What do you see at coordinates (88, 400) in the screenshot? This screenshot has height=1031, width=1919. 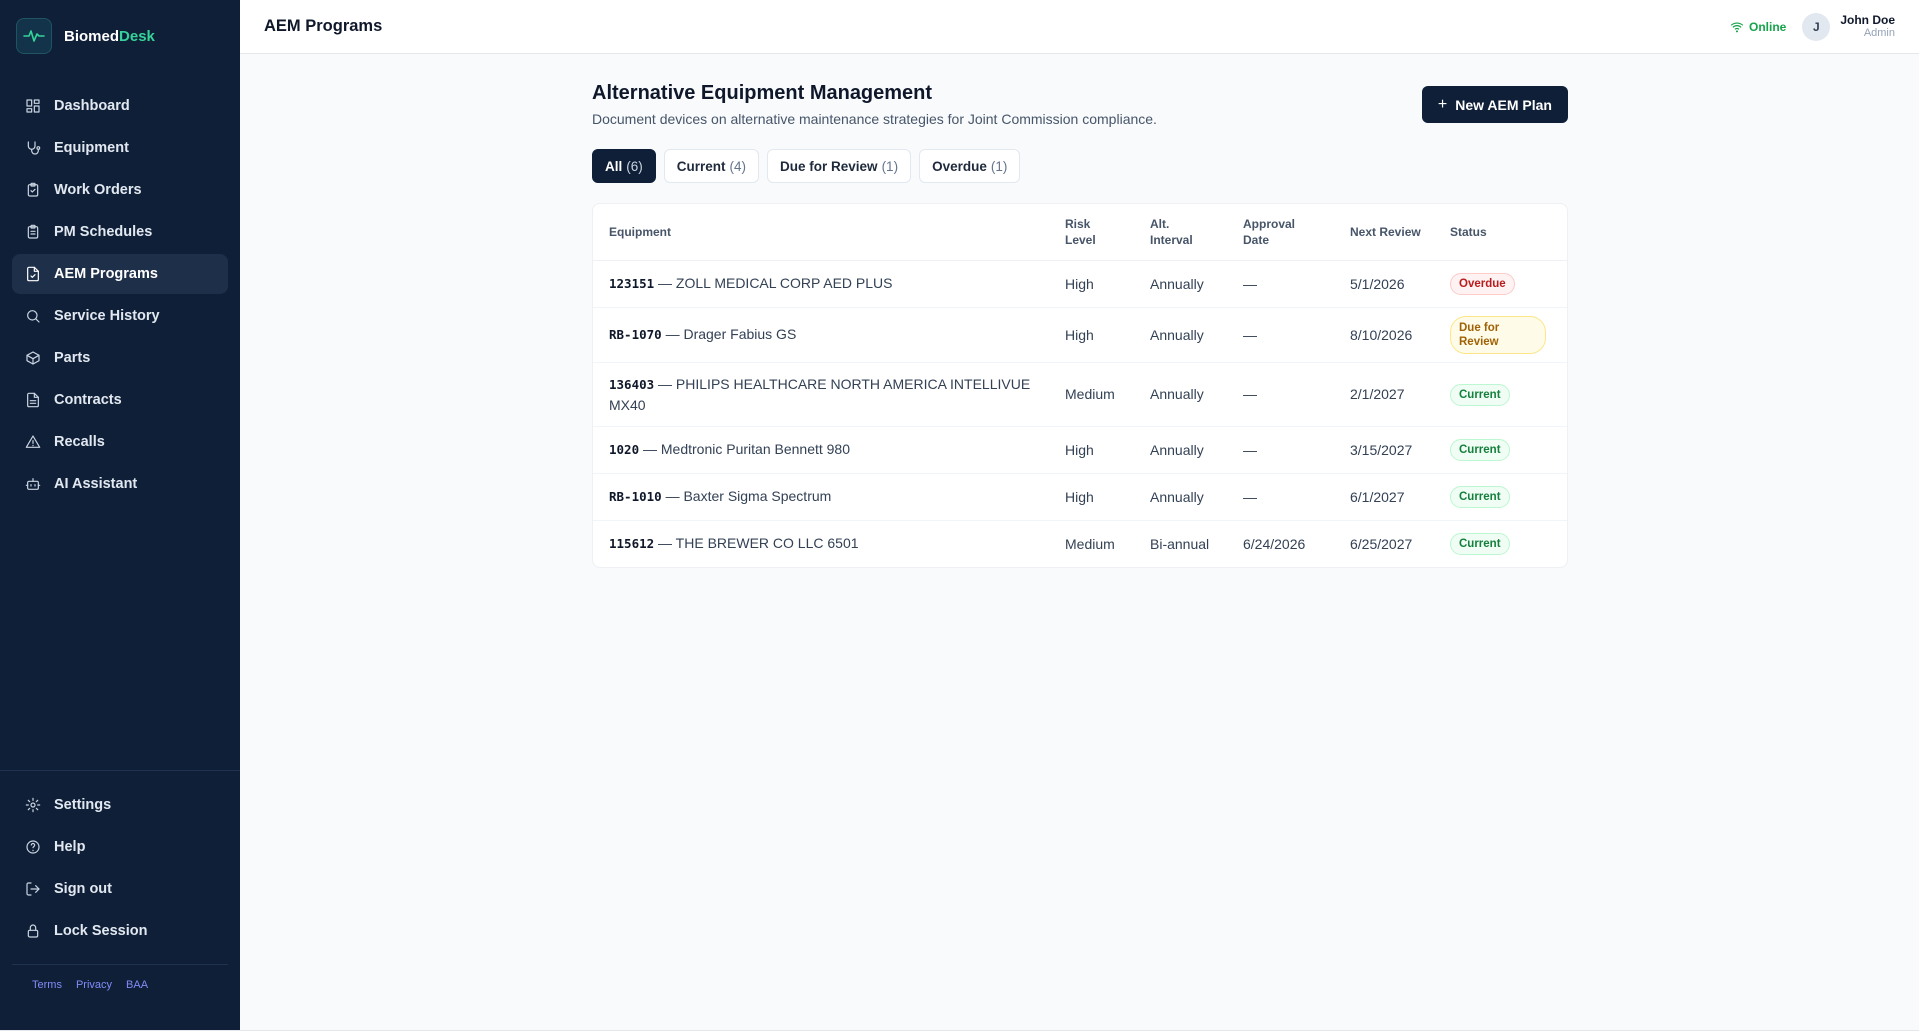 I see `sidebar-item-label: Contracts` at bounding box center [88, 400].